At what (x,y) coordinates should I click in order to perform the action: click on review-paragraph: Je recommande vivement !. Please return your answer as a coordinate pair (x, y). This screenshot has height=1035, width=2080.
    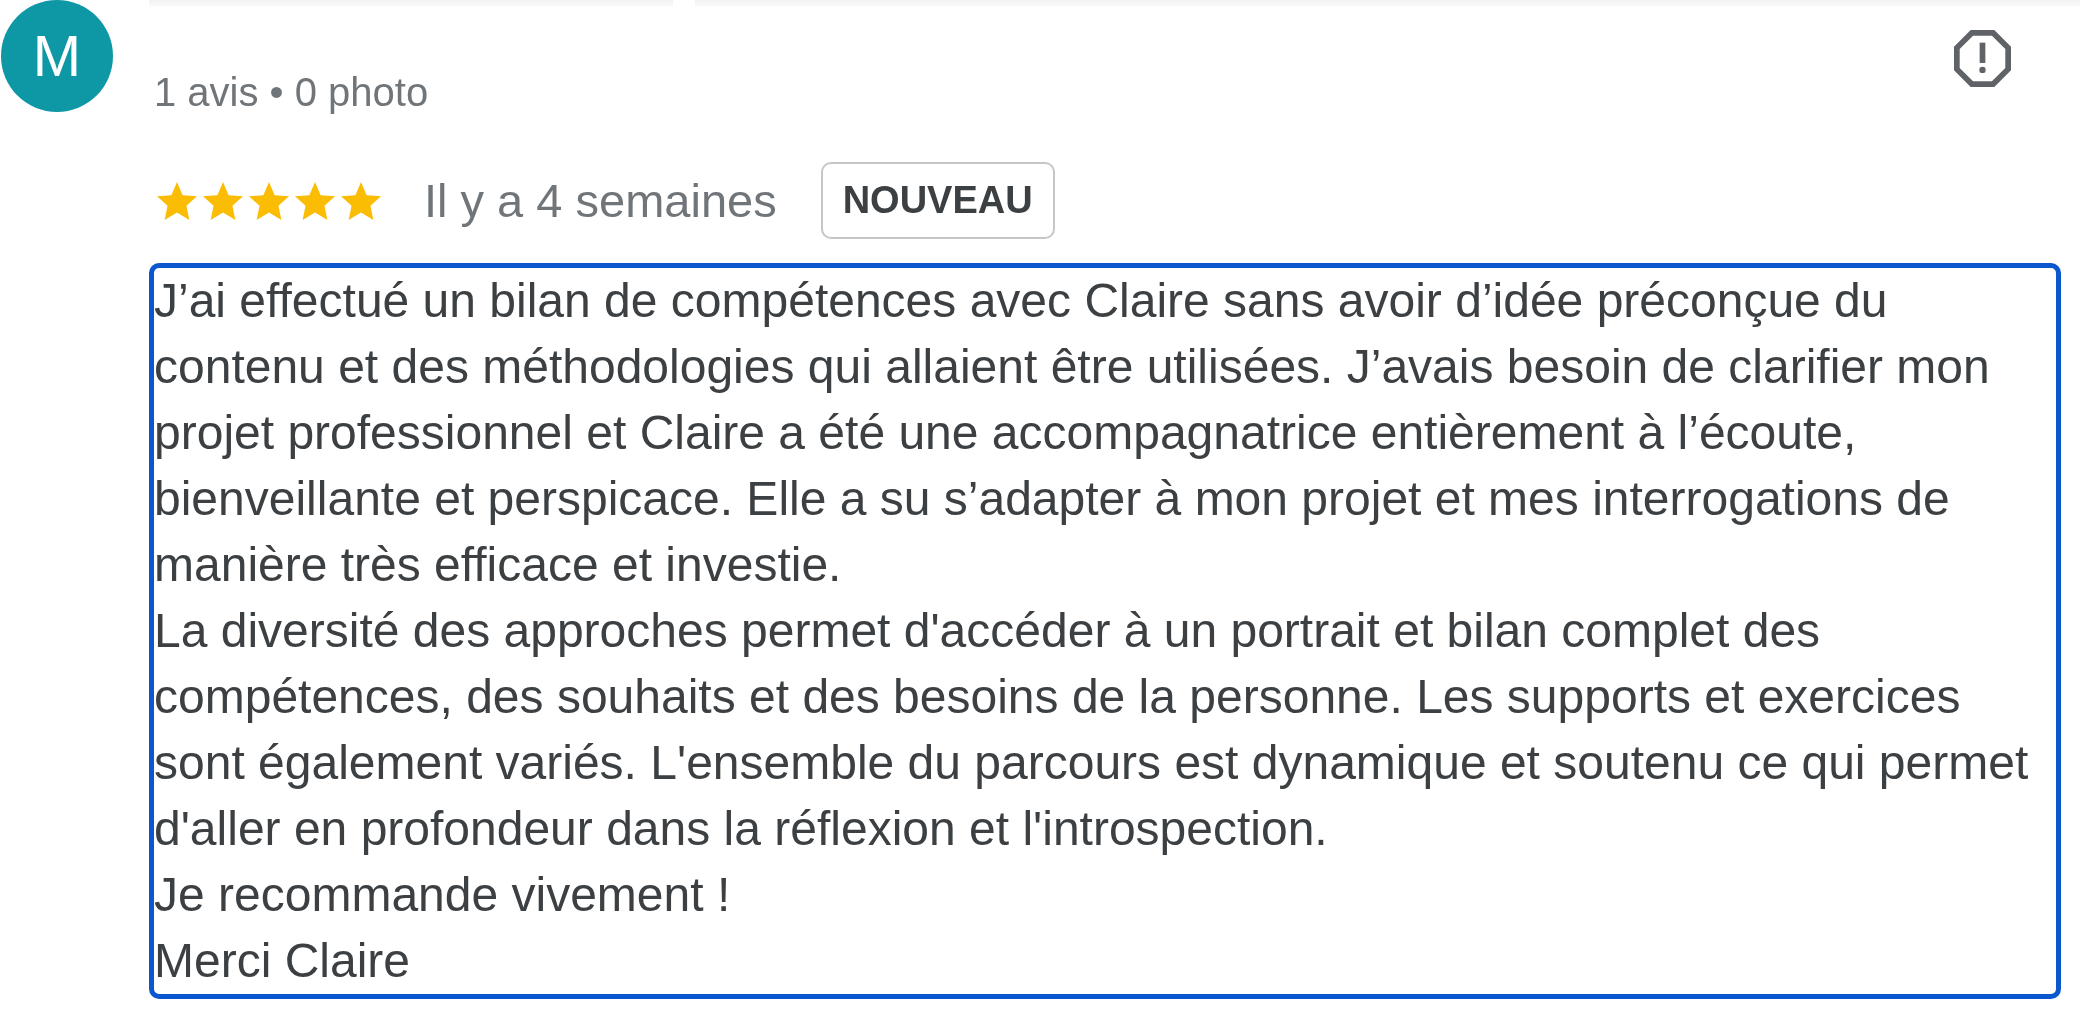
    Looking at the image, I should click on (443, 895).